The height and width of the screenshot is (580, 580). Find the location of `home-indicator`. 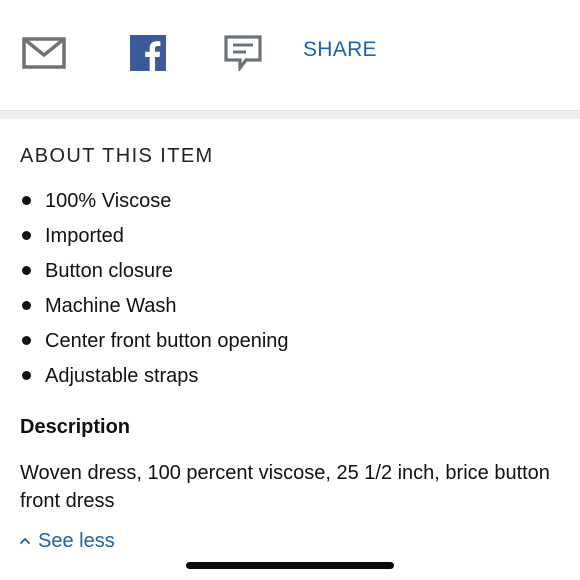

home-indicator is located at coordinates (290, 565).